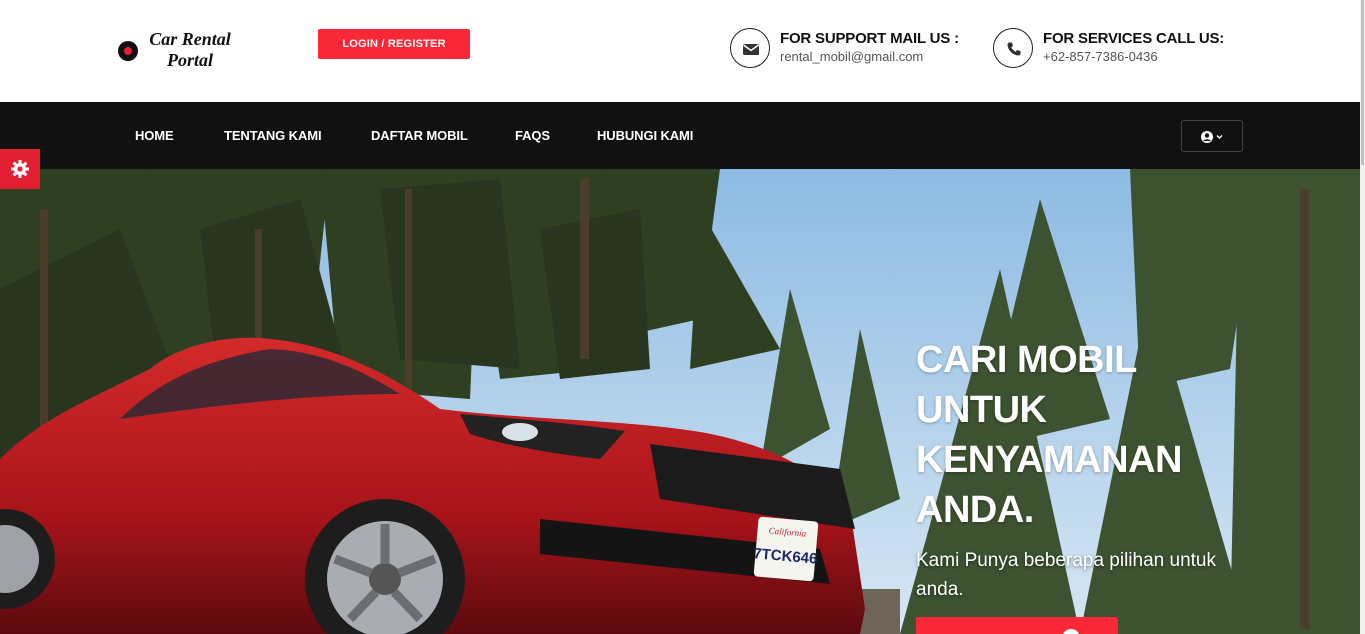  What do you see at coordinates (394, 44) in the screenshot?
I see `login-register-button: LOGIN / REGISTER` at bounding box center [394, 44].